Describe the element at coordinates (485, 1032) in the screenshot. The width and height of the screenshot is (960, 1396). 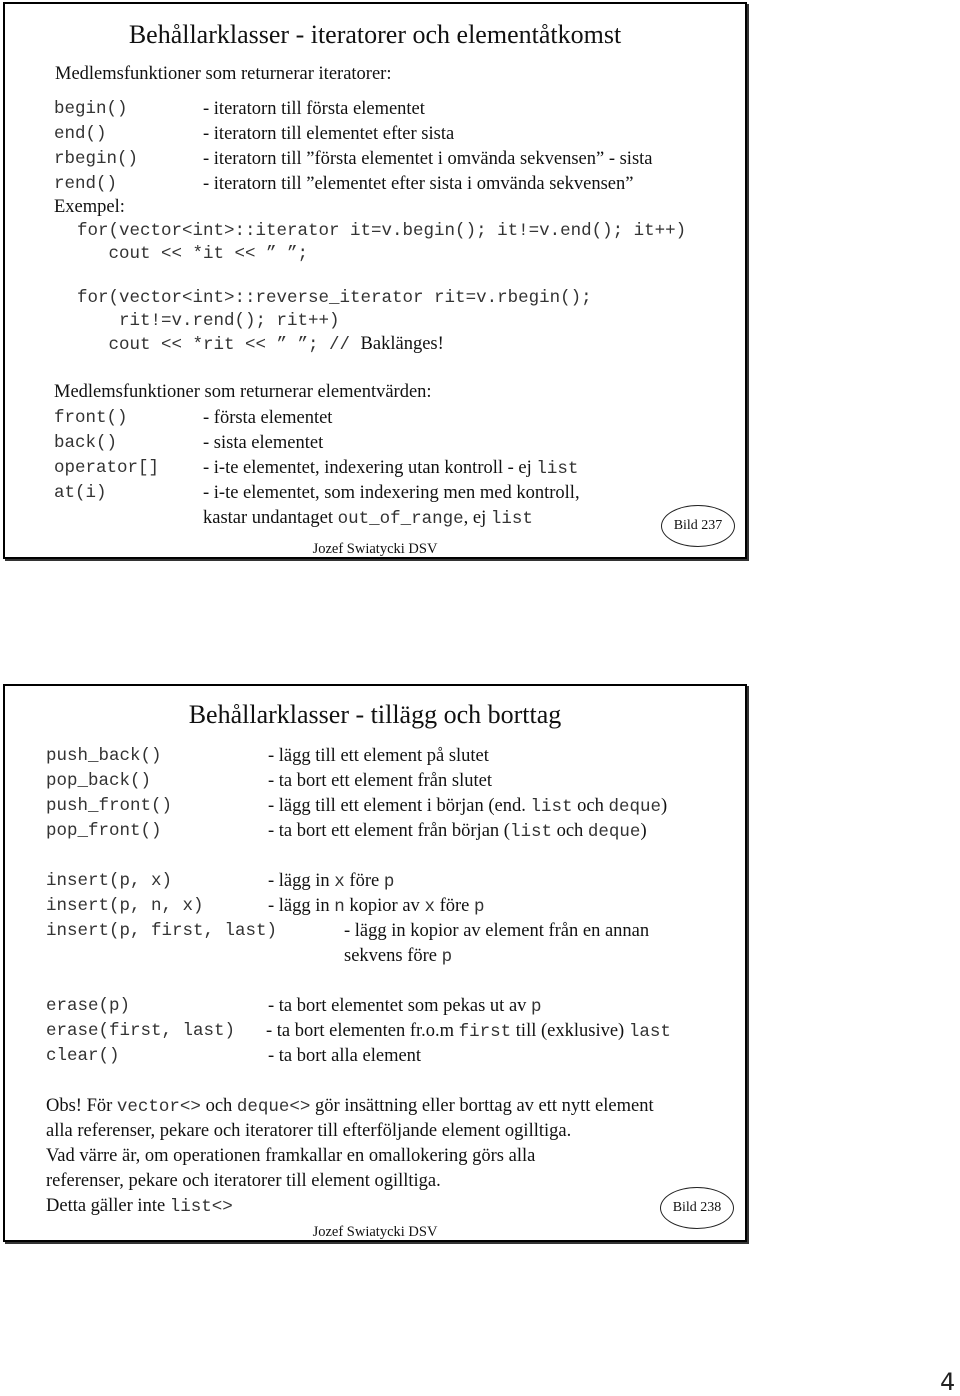
I see `code-inline: first` at that location.